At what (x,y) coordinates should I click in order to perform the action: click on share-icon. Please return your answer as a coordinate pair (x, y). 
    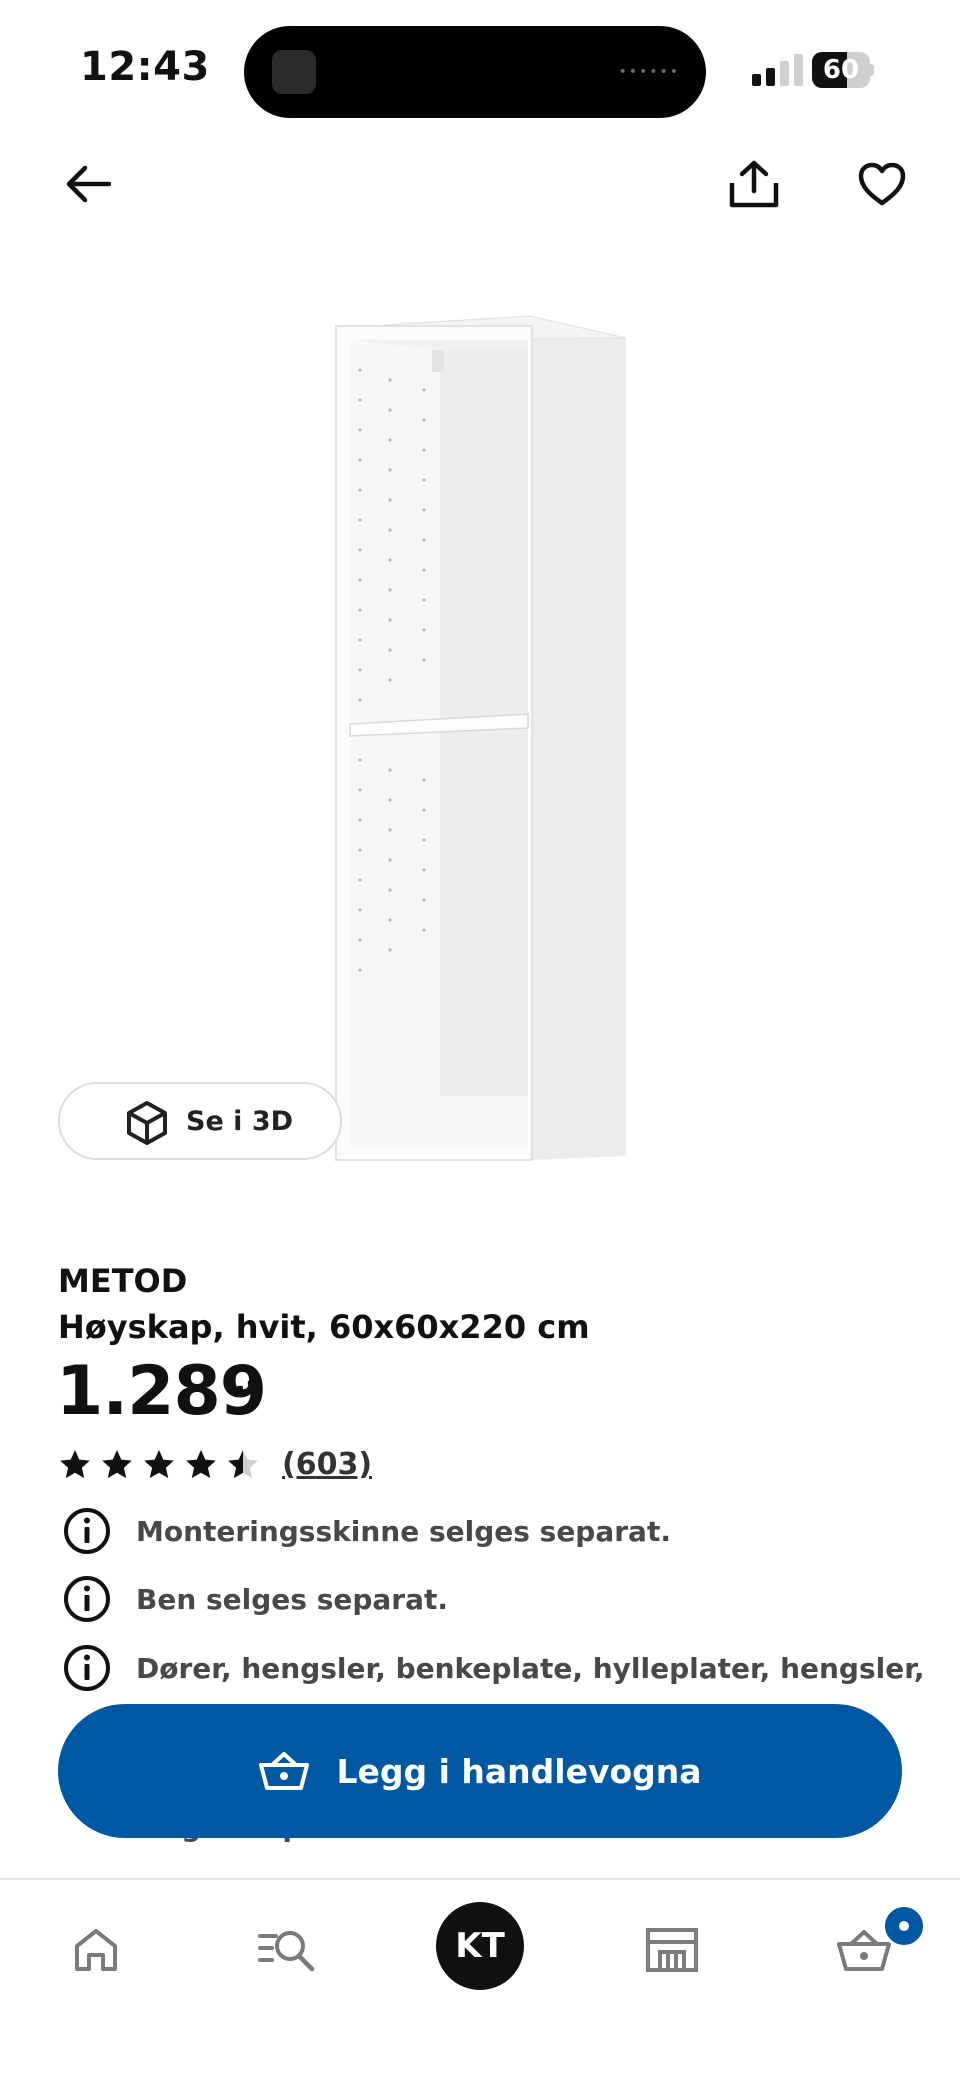
    Looking at the image, I should click on (754, 184).